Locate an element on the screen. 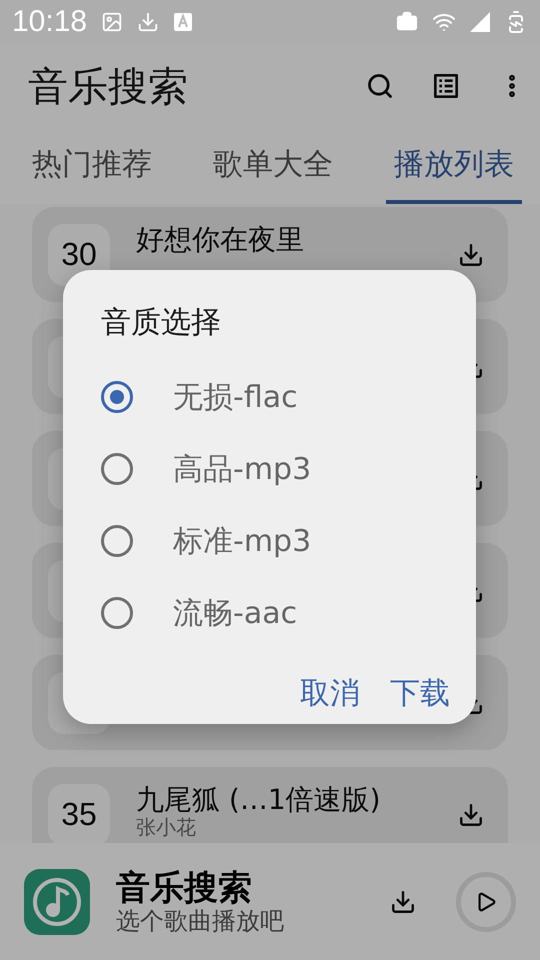  signal-icon is located at coordinates (480, 22).